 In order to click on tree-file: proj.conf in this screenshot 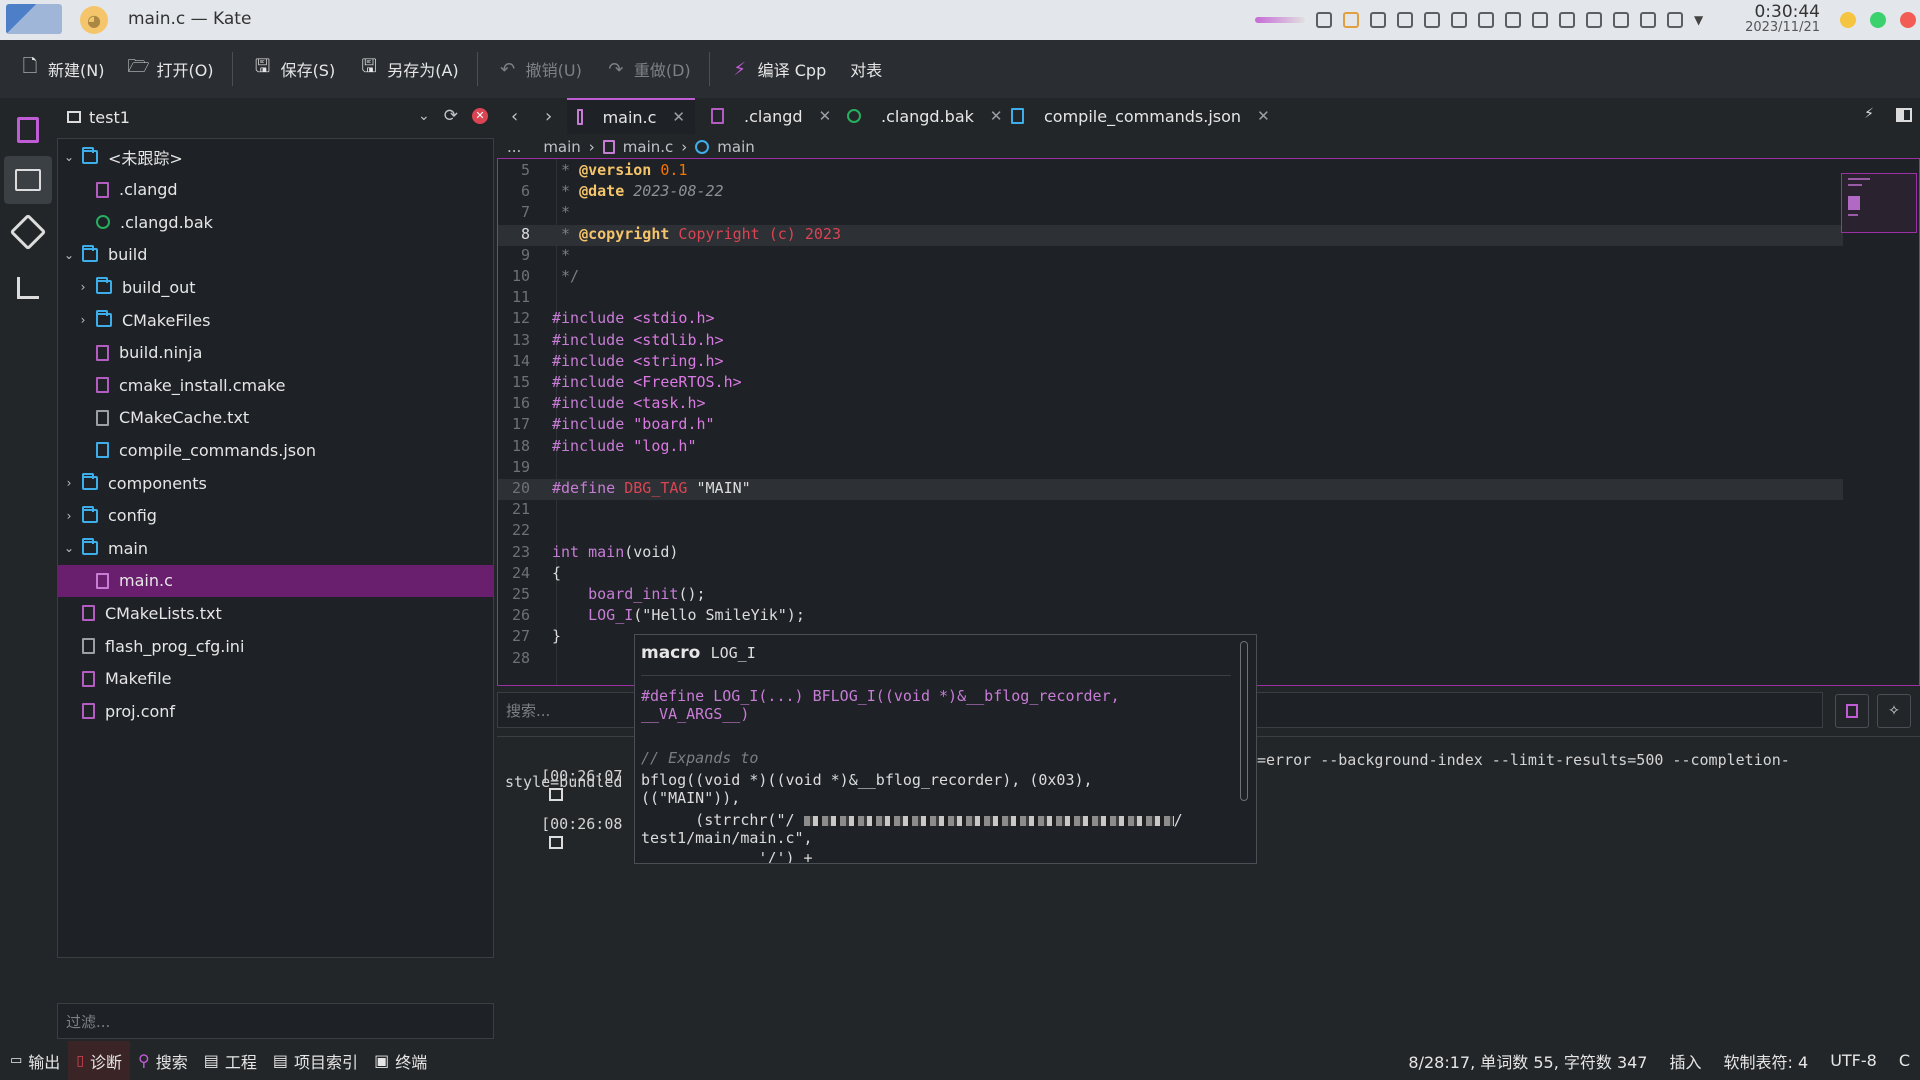, I will do `click(275, 711)`.